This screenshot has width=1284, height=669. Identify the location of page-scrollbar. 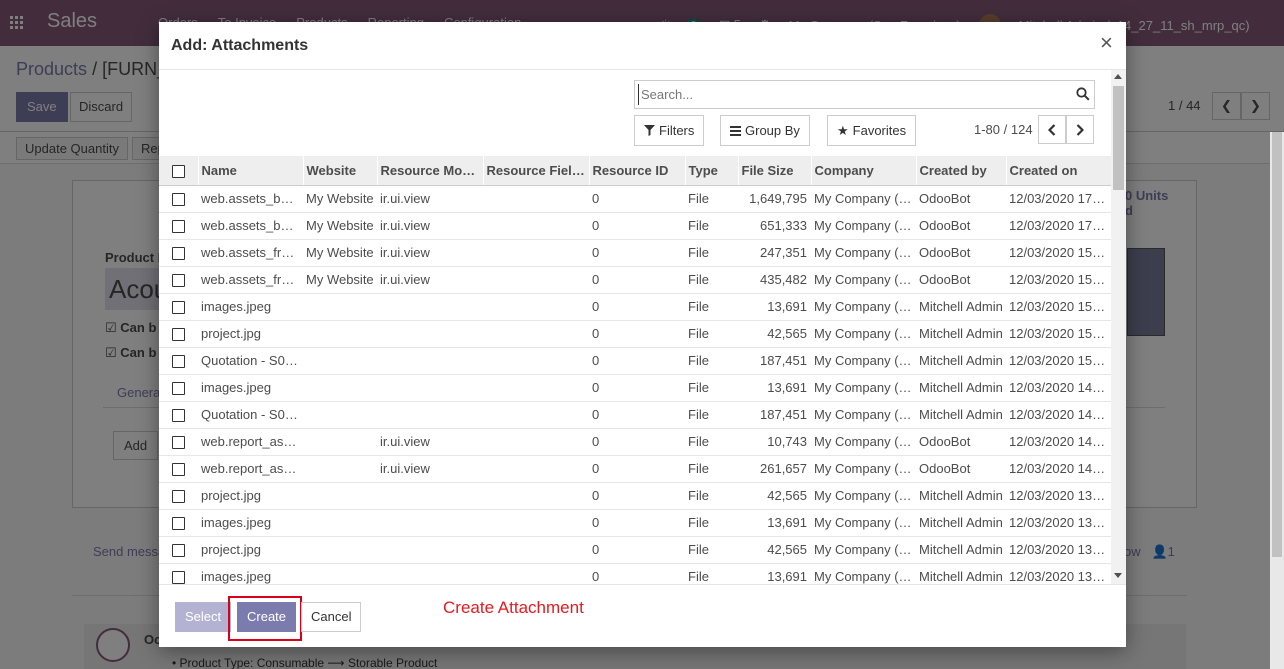
(1277, 400).